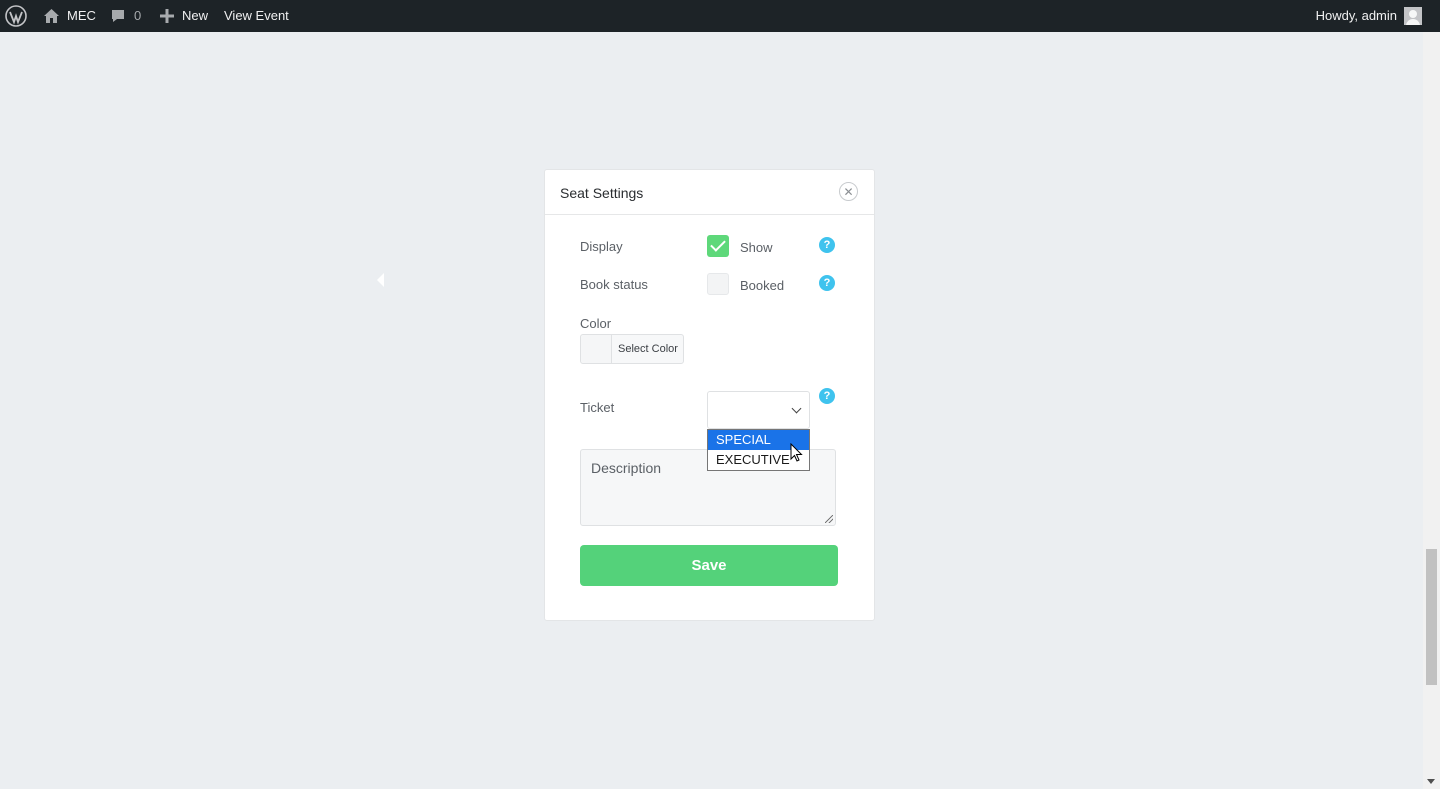  I want to click on my-account-menu: Howdy, admin, so click(1369, 16).